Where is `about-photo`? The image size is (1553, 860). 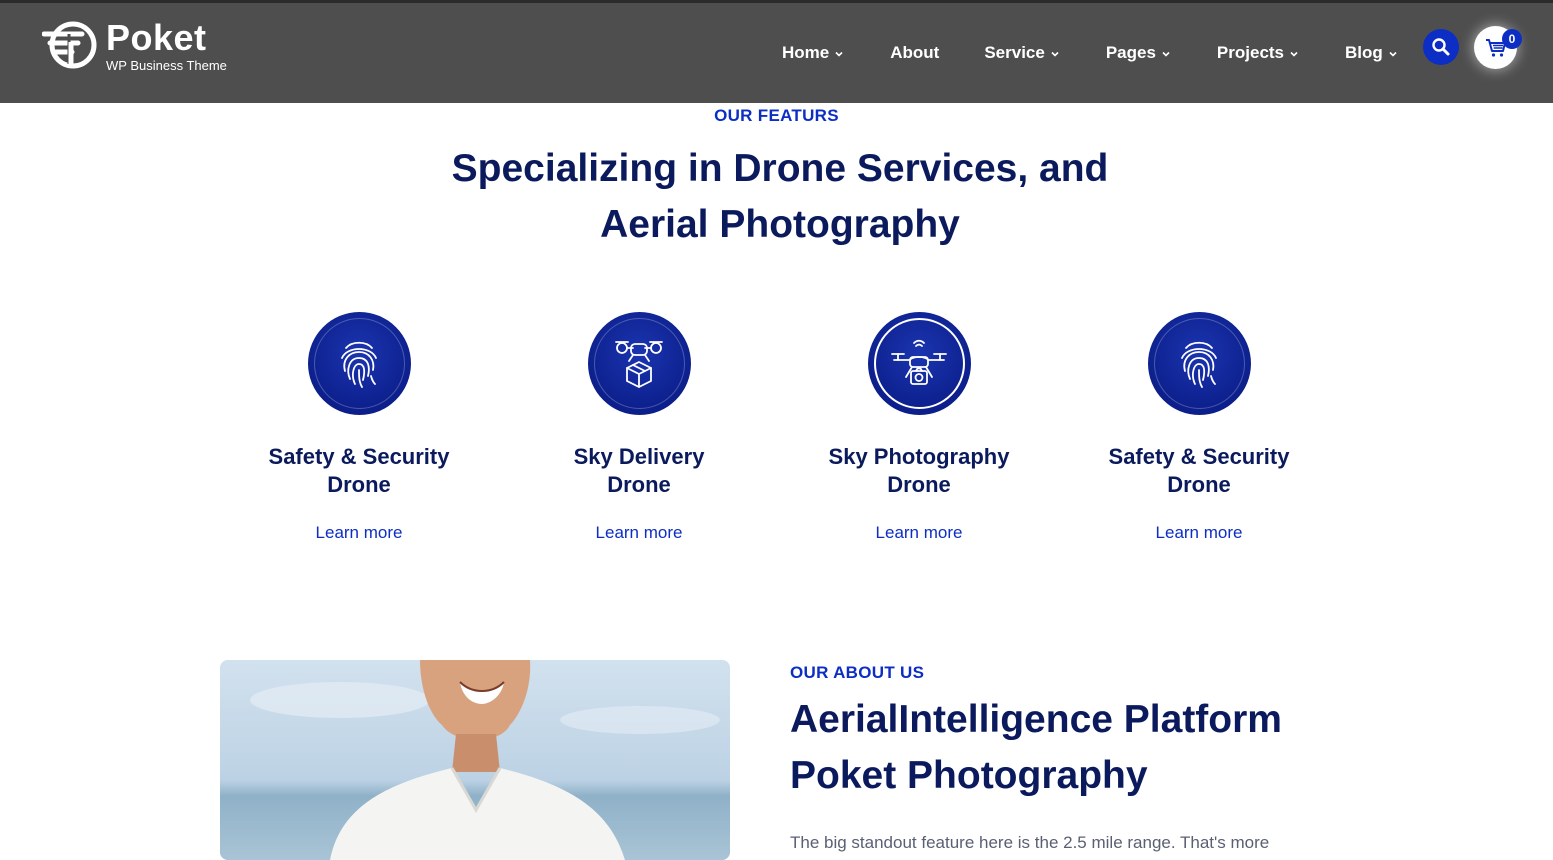 about-photo is located at coordinates (475, 760).